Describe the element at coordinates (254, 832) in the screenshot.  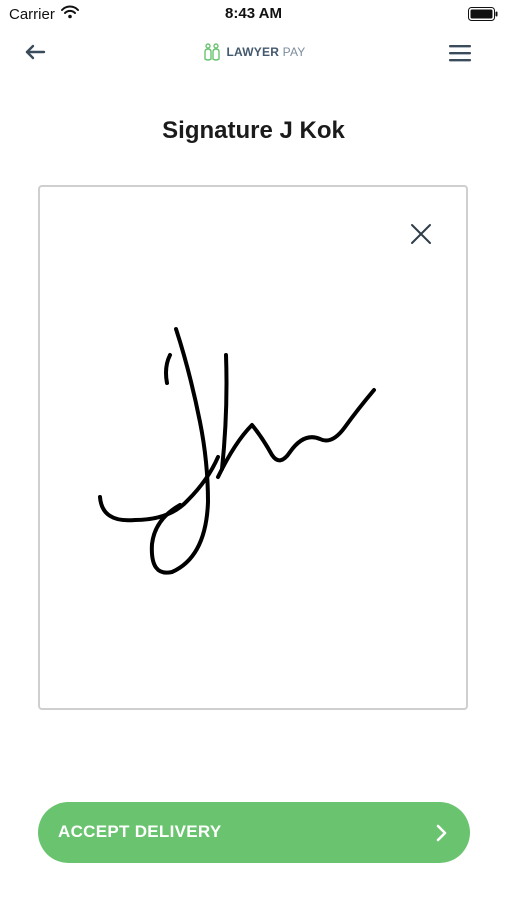
I see `accept-delivery-button: ACCEPT DELIVERY` at that location.